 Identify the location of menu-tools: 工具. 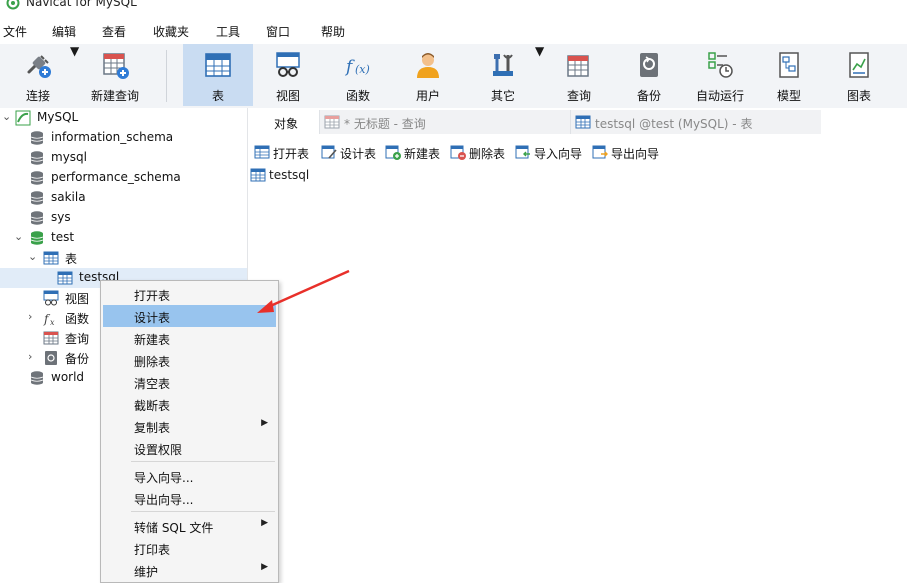
(228, 31).